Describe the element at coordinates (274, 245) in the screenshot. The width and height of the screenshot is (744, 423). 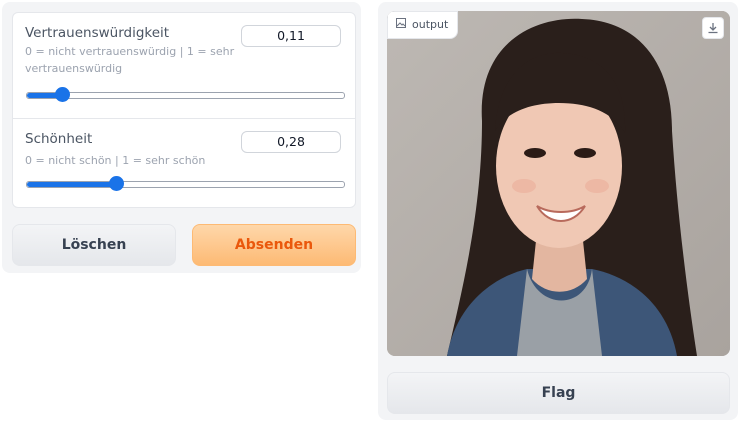
I see `submit-button: Absenden` at that location.